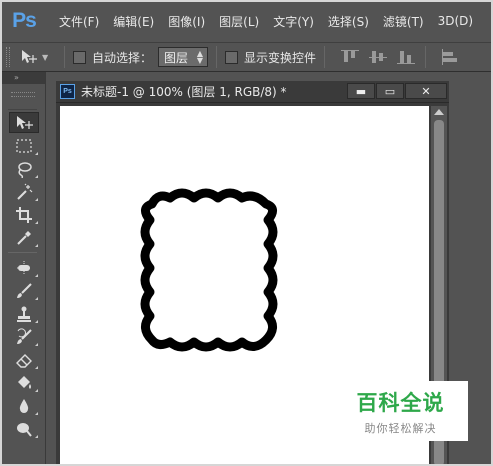  I want to click on watermark: 百科全说 助你轻松解决, so click(400, 411).